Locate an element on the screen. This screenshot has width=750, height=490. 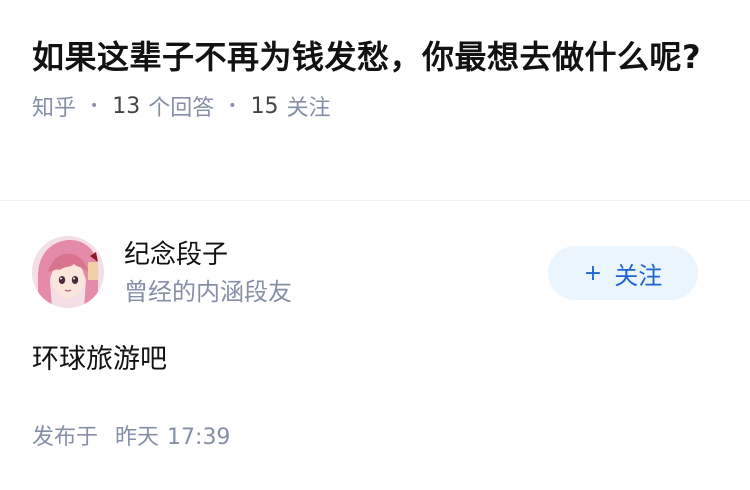
follow-button-label: 关注 is located at coordinates (638, 275).